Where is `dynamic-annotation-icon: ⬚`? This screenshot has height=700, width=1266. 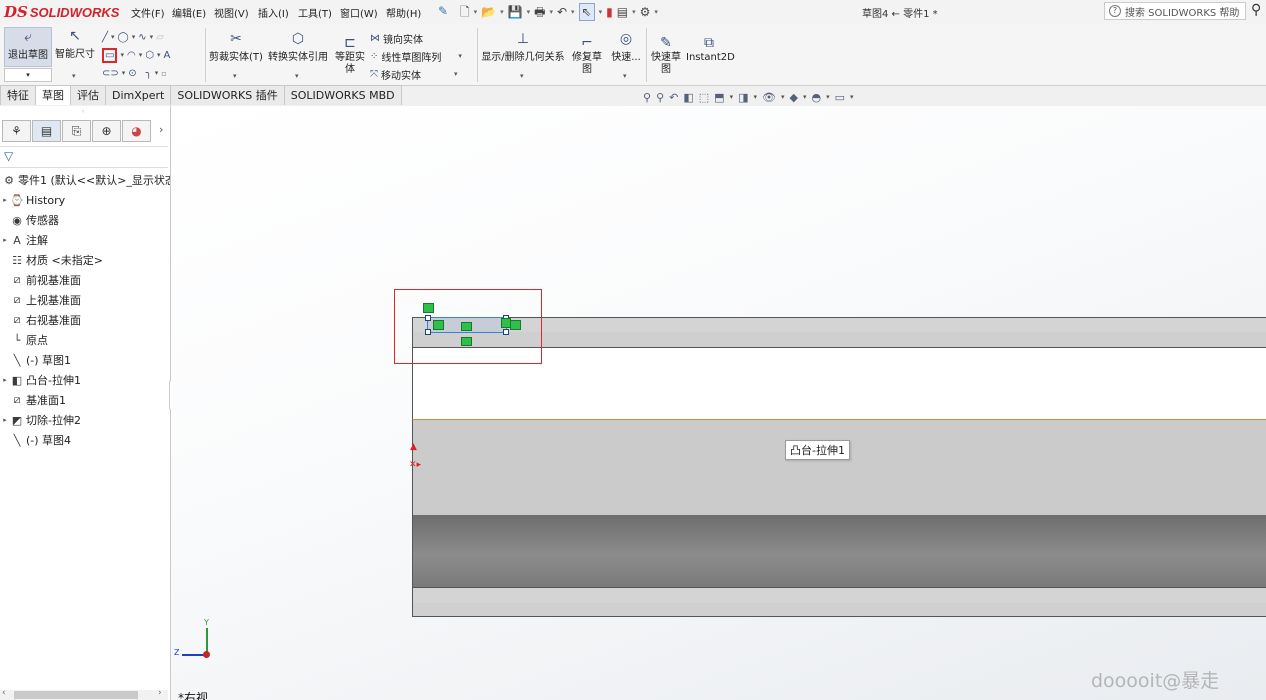 dynamic-annotation-icon: ⬚ is located at coordinates (704, 97).